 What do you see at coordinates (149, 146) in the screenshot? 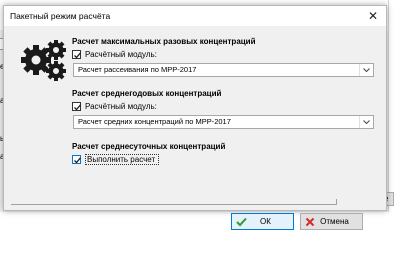
I see `daily-concentration-heading: Расчет среднесуточных концентраций` at bounding box center [149, 146].